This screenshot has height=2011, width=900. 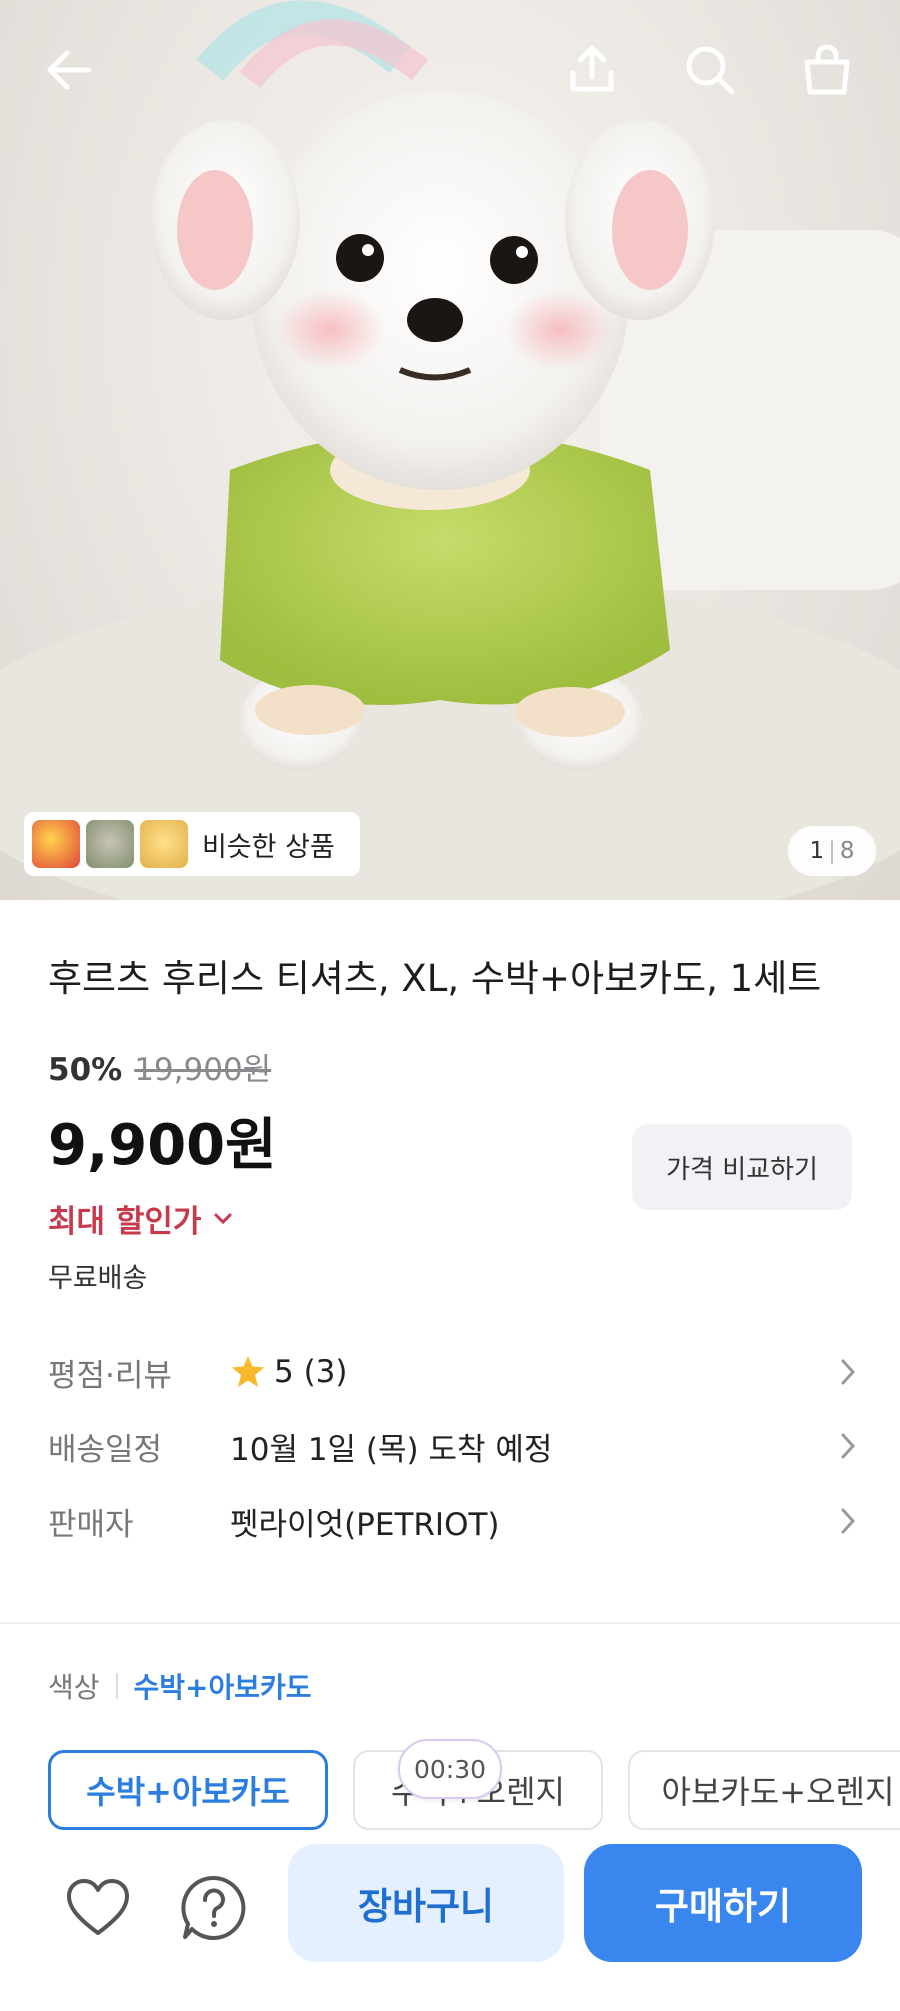 What do you see at coordinates (91, 1524) in the screenshot?
I see `seller-key: 판매자` at bounding box center [91, 1524].